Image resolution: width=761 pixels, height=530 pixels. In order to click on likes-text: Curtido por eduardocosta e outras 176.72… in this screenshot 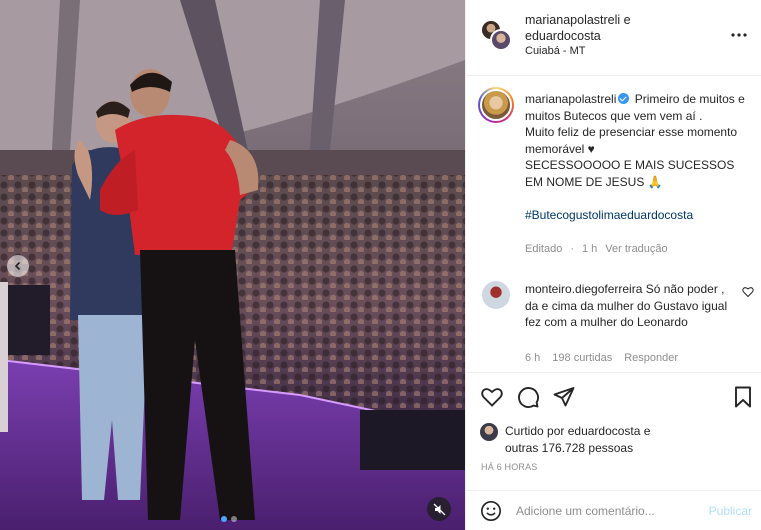, I will do `click(615, 439)`.